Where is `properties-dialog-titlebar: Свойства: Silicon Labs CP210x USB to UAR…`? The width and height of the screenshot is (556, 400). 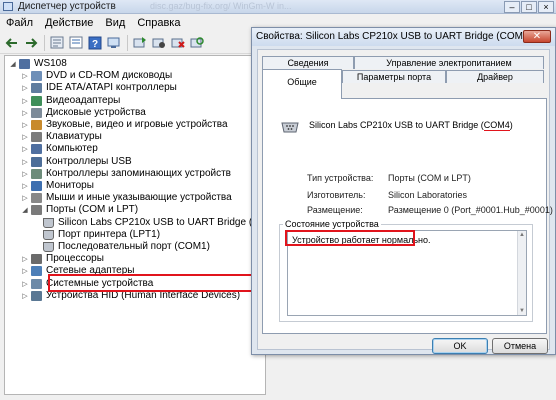 properties-dialog-titlebar: Свойства: Silicon Labs CP210x USB to UAR… is located at coordinates (403, 37).